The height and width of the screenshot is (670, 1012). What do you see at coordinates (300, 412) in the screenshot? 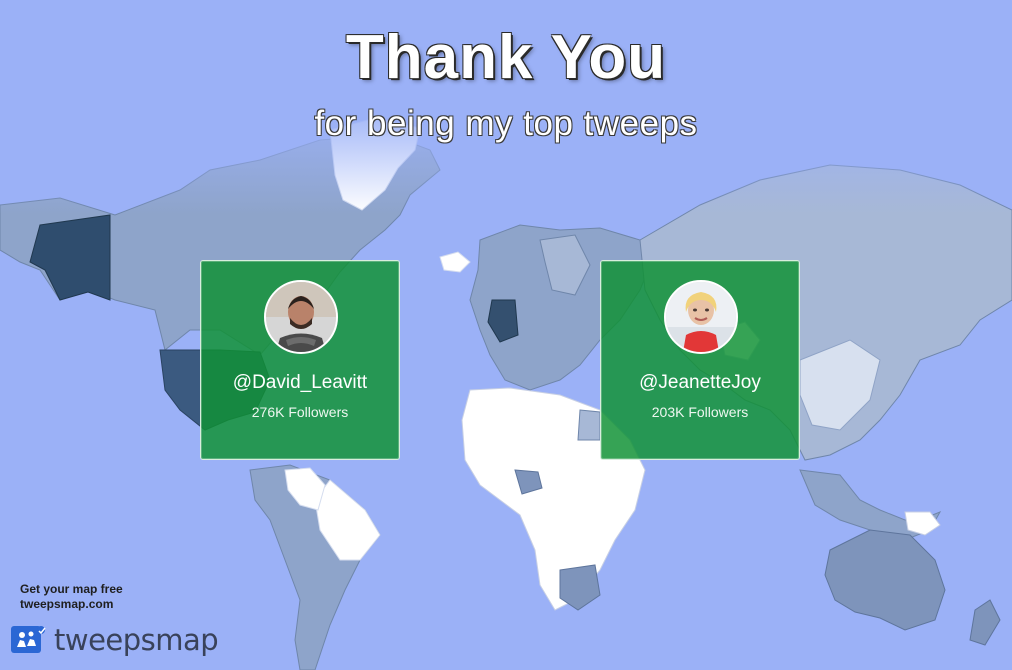
I see `tweep-followers: 276K Followers` at bounding box center [300, 412].